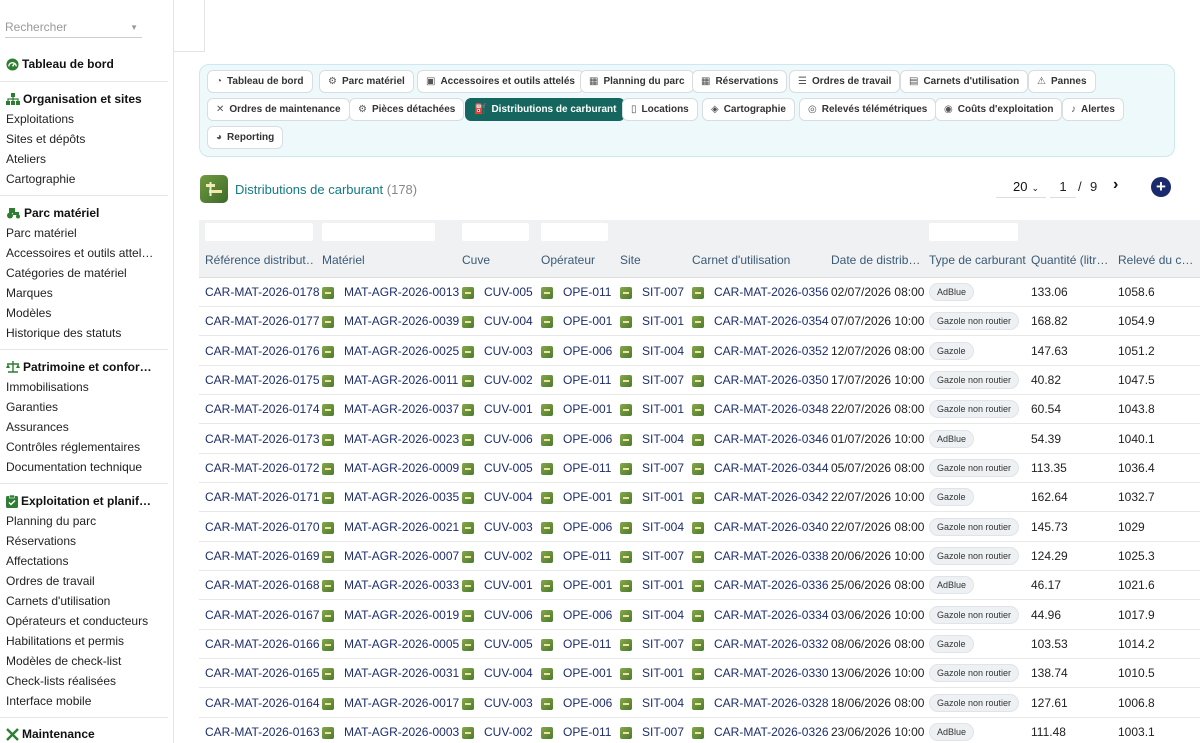 The height and width of the screenshot is (743, 1200). What do you see at coordinates (74, 467) in the screenshot?
I see `sidebar-item-documentation: Documentation technique` at bounding box center [74, 467].